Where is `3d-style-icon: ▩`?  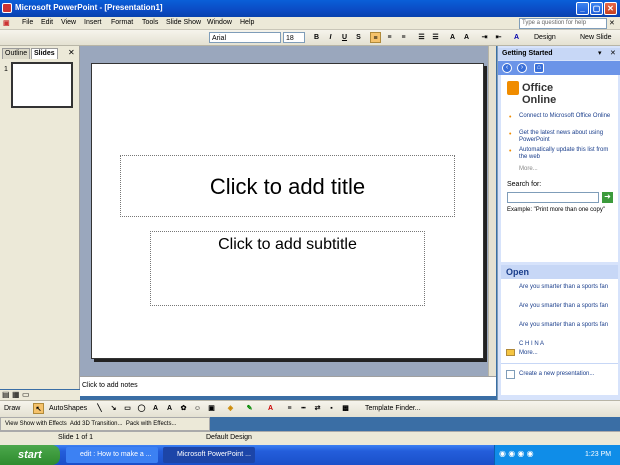 3d-style-icon: ▩ is located at coordinates (345, 408).